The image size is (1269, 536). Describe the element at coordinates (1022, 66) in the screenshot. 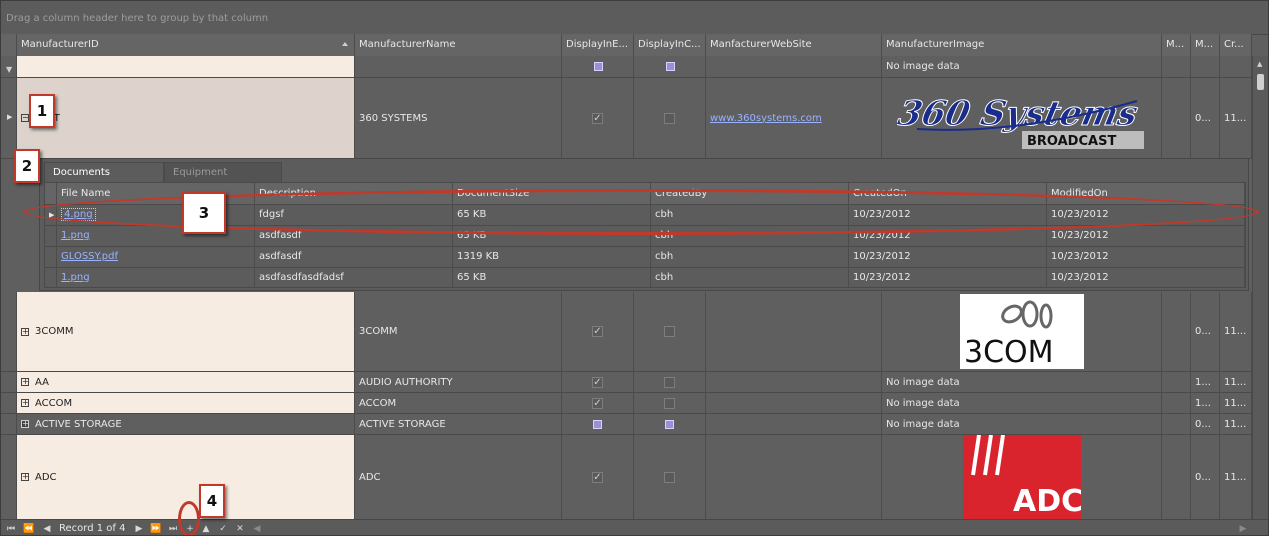

I see `filter-image-cell: No image data` at that location.